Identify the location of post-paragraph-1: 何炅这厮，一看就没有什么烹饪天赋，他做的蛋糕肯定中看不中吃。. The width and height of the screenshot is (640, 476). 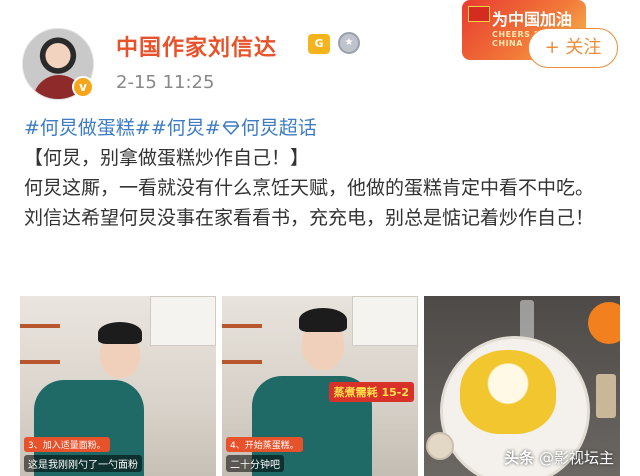
(309, 188).